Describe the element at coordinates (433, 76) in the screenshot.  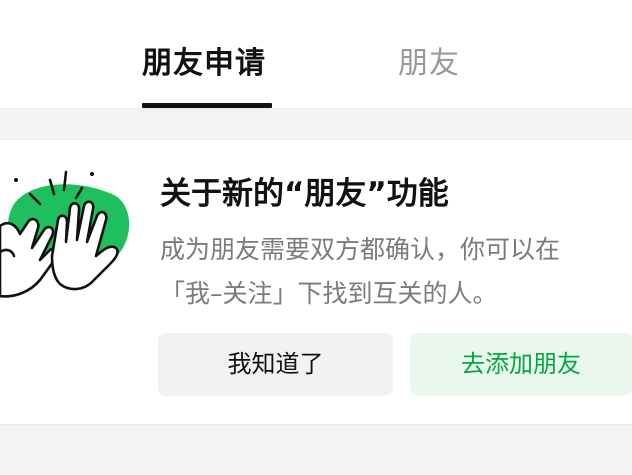
I see `tab-friends: 朋友` at that location.